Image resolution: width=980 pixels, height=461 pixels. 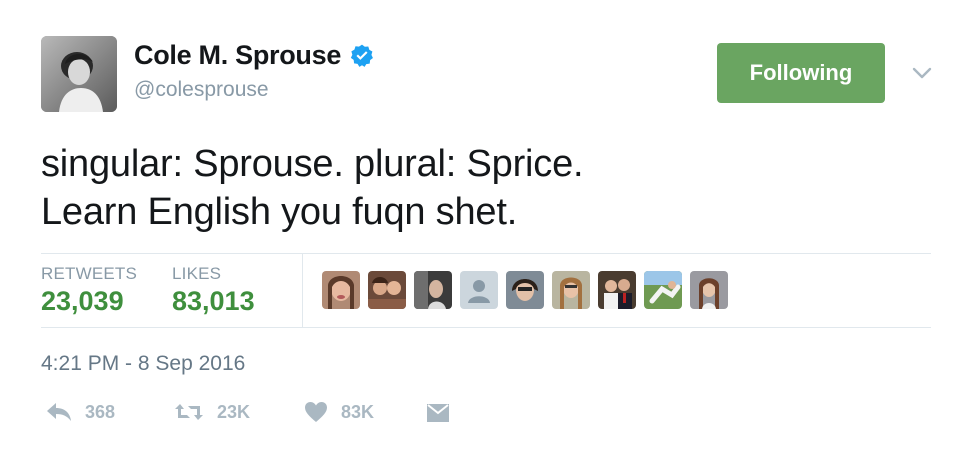 What do you see at coordinates (213, 301) in the screenshot?
I see `likes-count: 83,013` at bounding box center [213, 301].